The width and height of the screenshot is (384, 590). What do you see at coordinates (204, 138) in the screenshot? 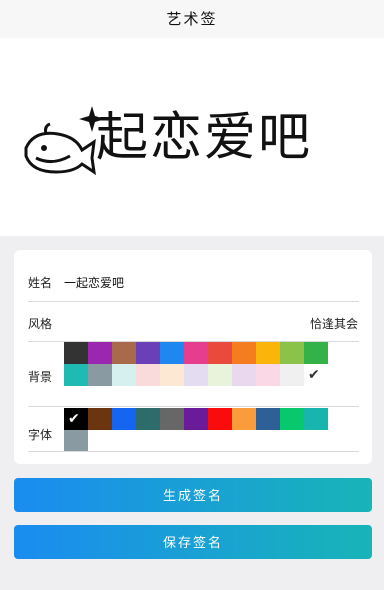
I see `signature-text: 起恋爱吧` at bounding box center [204, 138].